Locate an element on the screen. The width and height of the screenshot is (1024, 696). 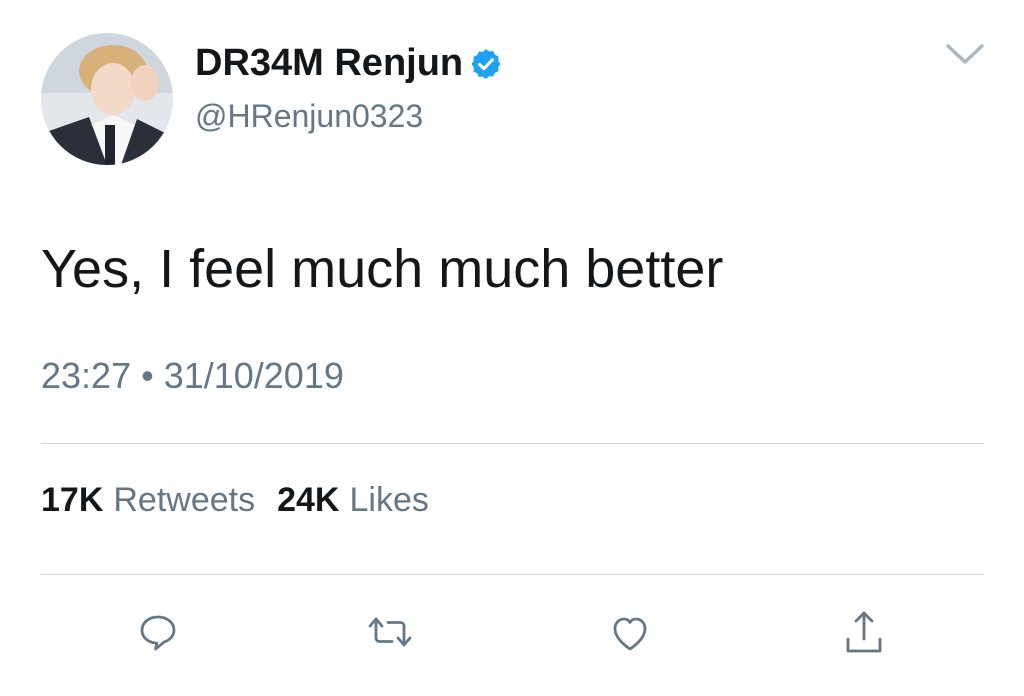
user-handle: @HRenjun0323 is located at coordinates (309, 116).